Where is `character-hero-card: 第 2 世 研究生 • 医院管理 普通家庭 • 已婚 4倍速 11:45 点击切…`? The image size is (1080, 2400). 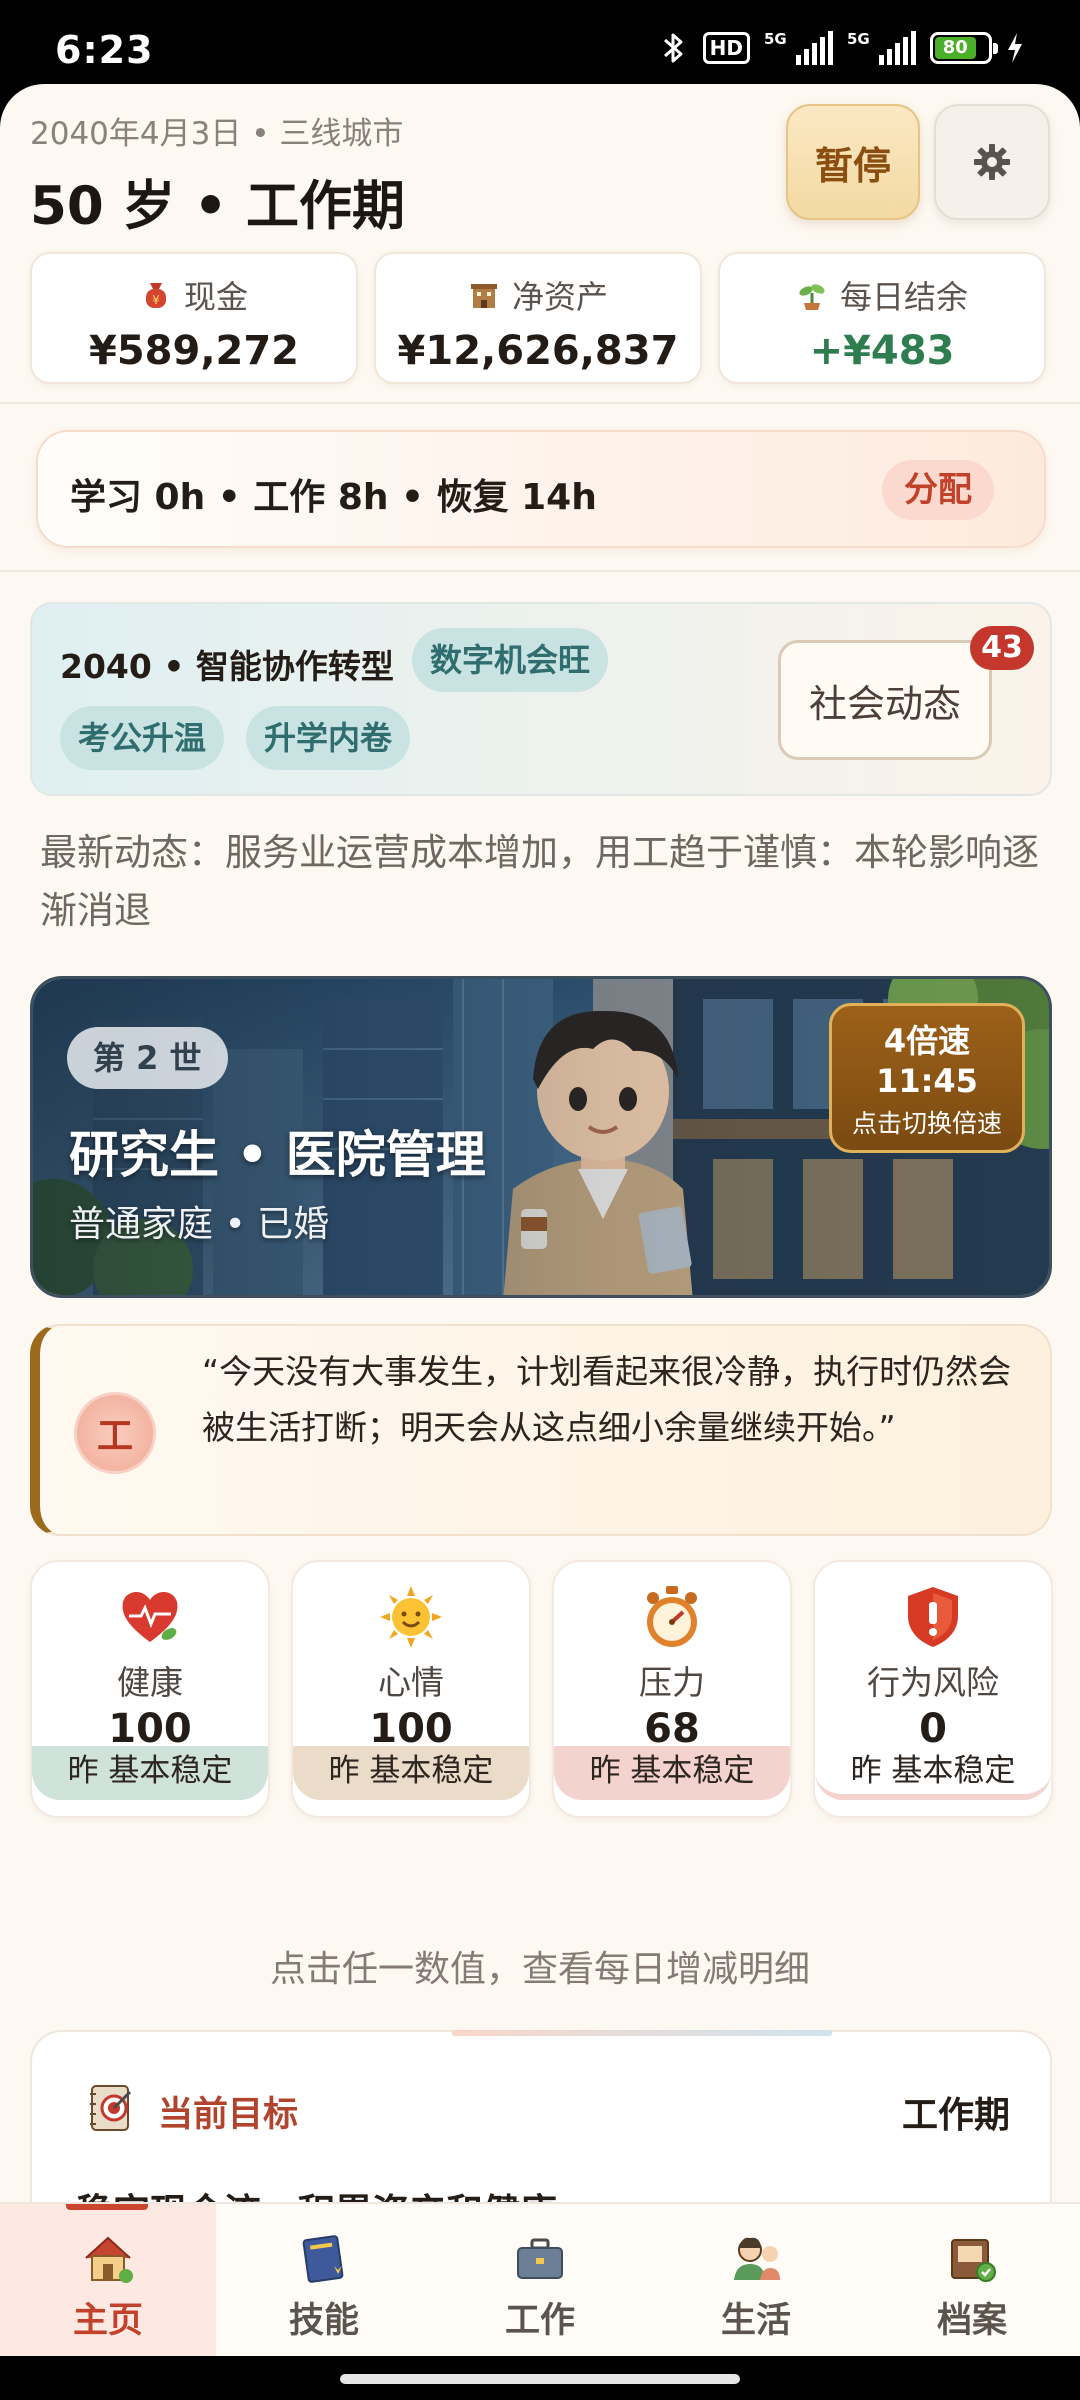
character-hero-card: 第 2 世 研究生 • 医院管理 普通家庭 • 已婚 4倍速 11:45 点击切… is located at coordinates (541, 1137).